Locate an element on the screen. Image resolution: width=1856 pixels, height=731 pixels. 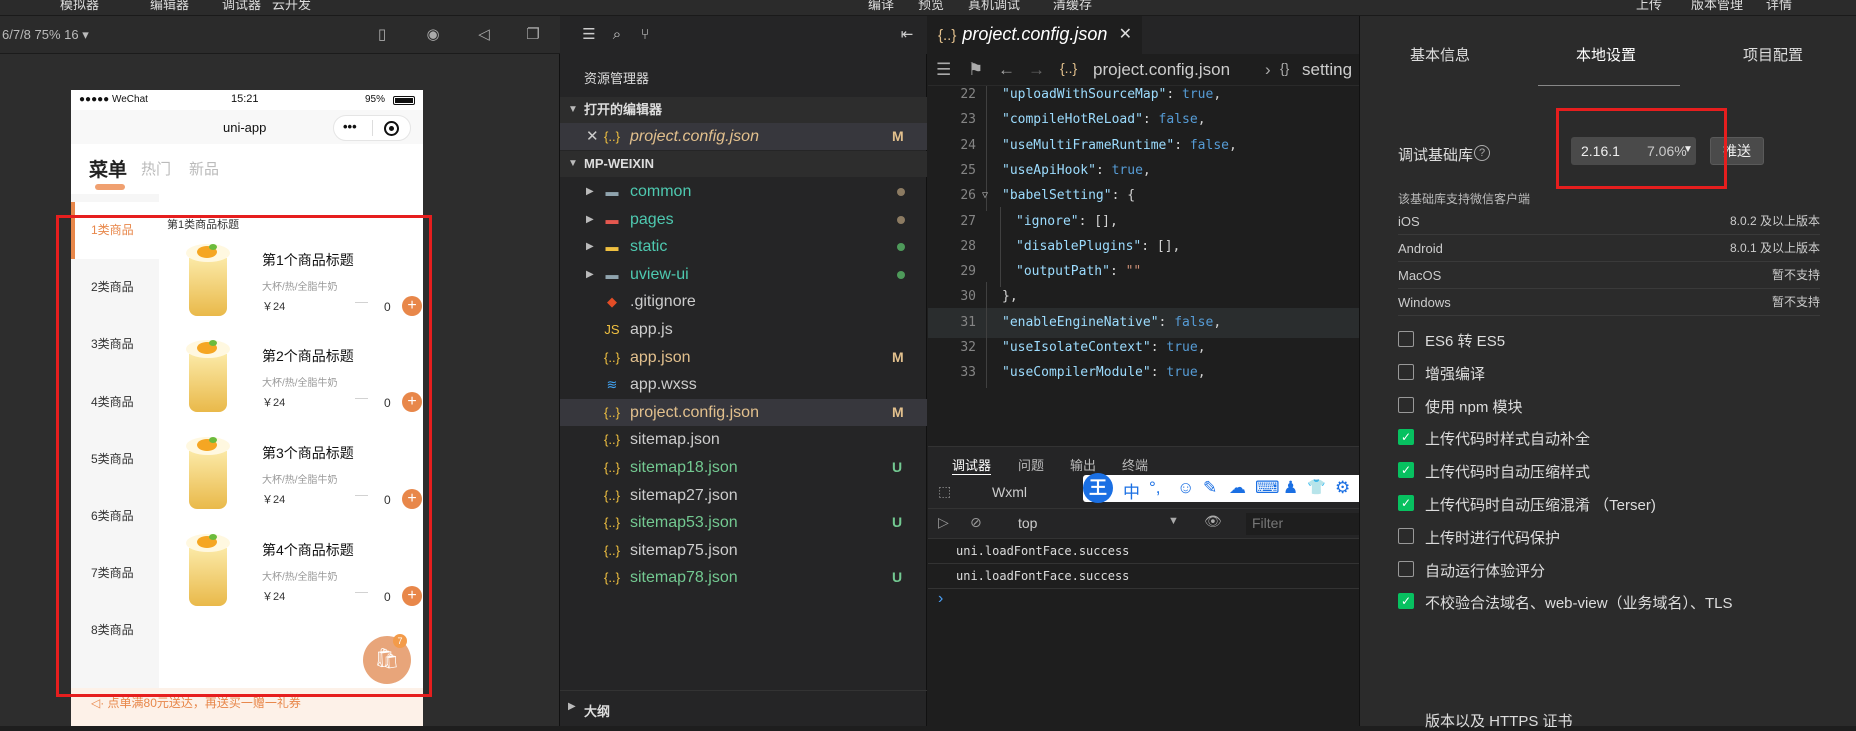
menu-item: 云开发 is located at coordinates (291, 6).